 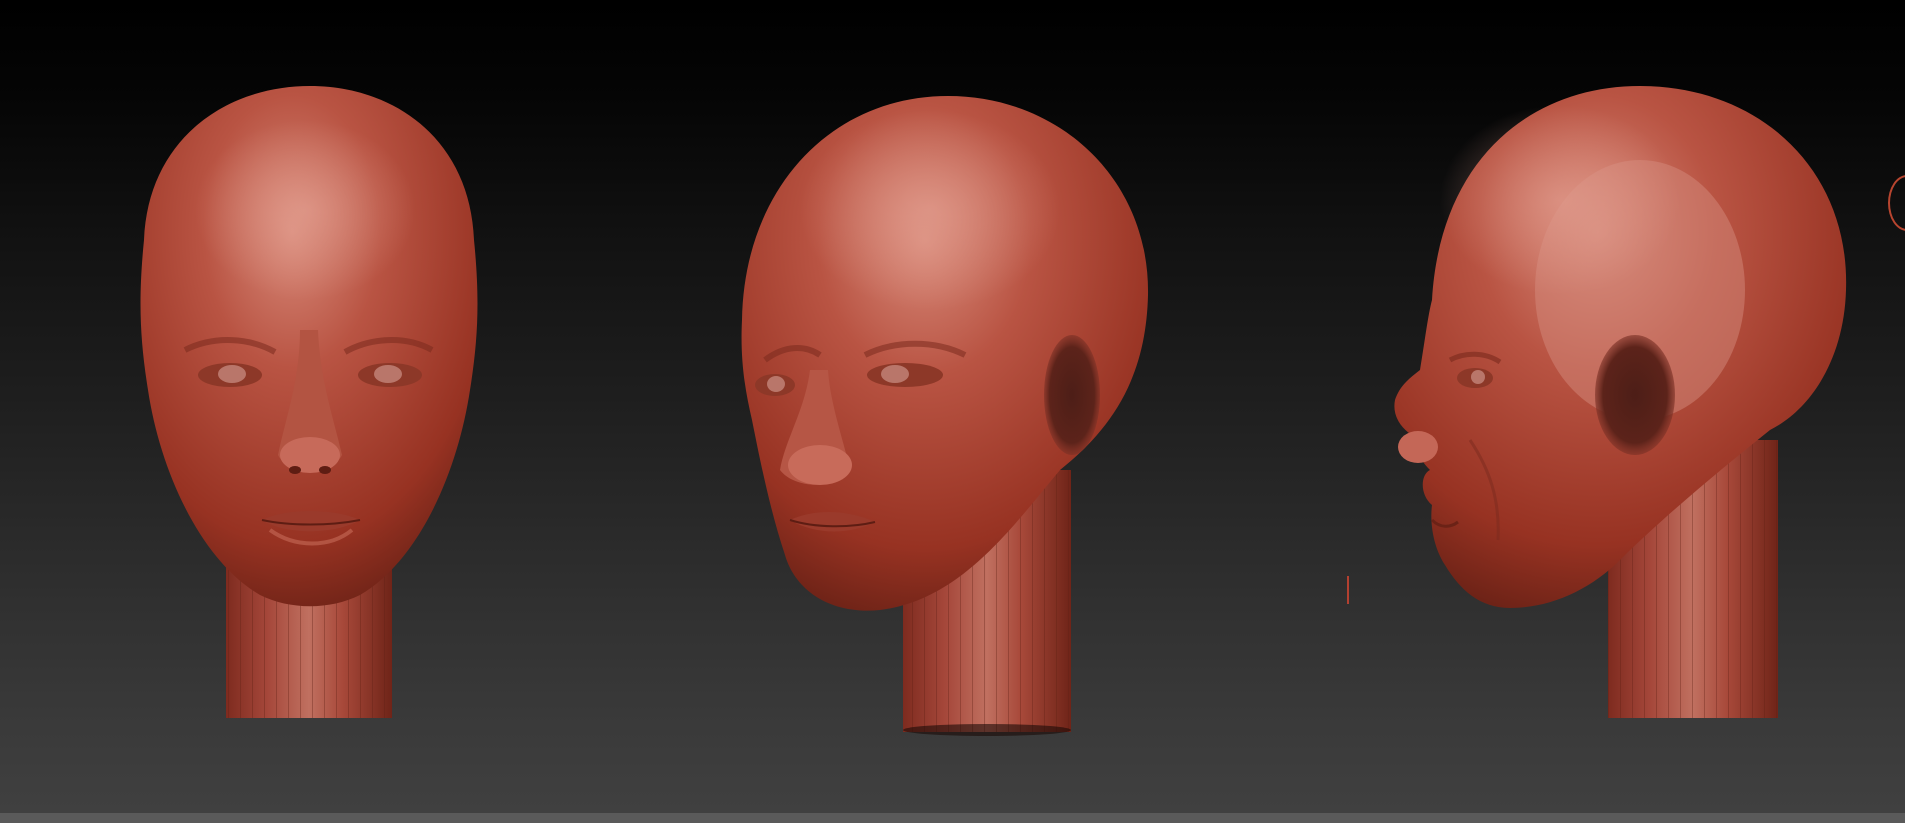 I want to click on bottom-bar, so click(x=952, y=818).